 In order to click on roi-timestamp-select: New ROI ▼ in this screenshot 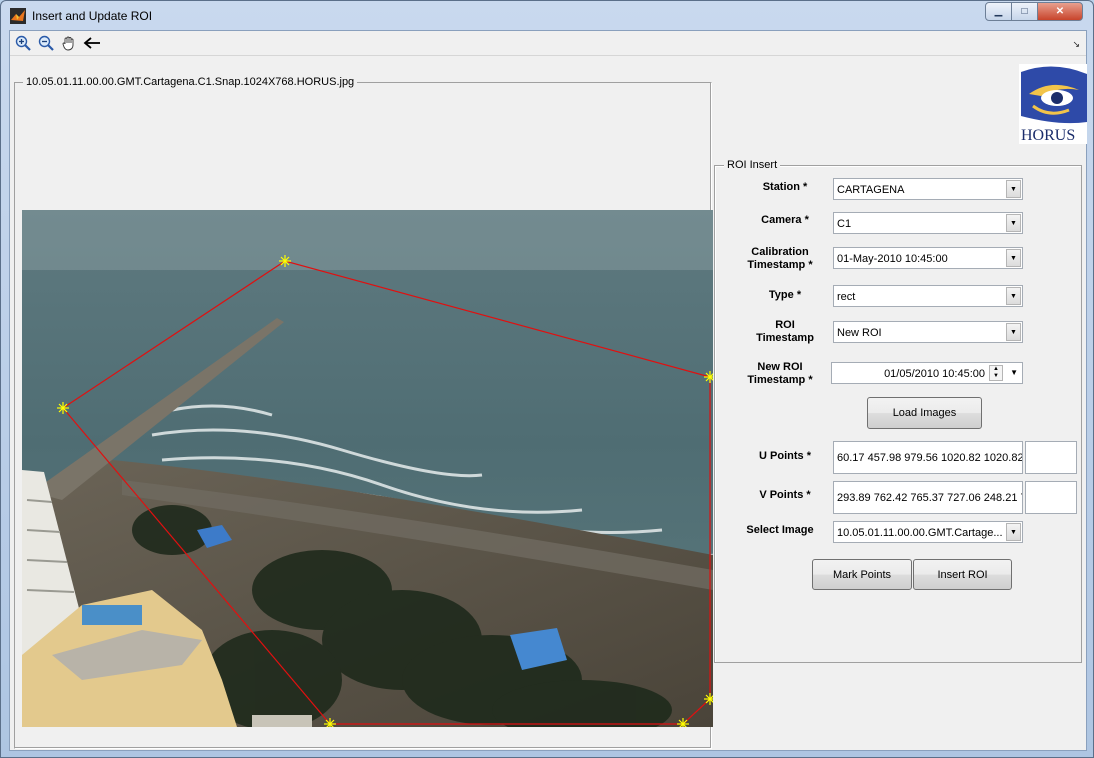, I will do `click(928, 332)`.